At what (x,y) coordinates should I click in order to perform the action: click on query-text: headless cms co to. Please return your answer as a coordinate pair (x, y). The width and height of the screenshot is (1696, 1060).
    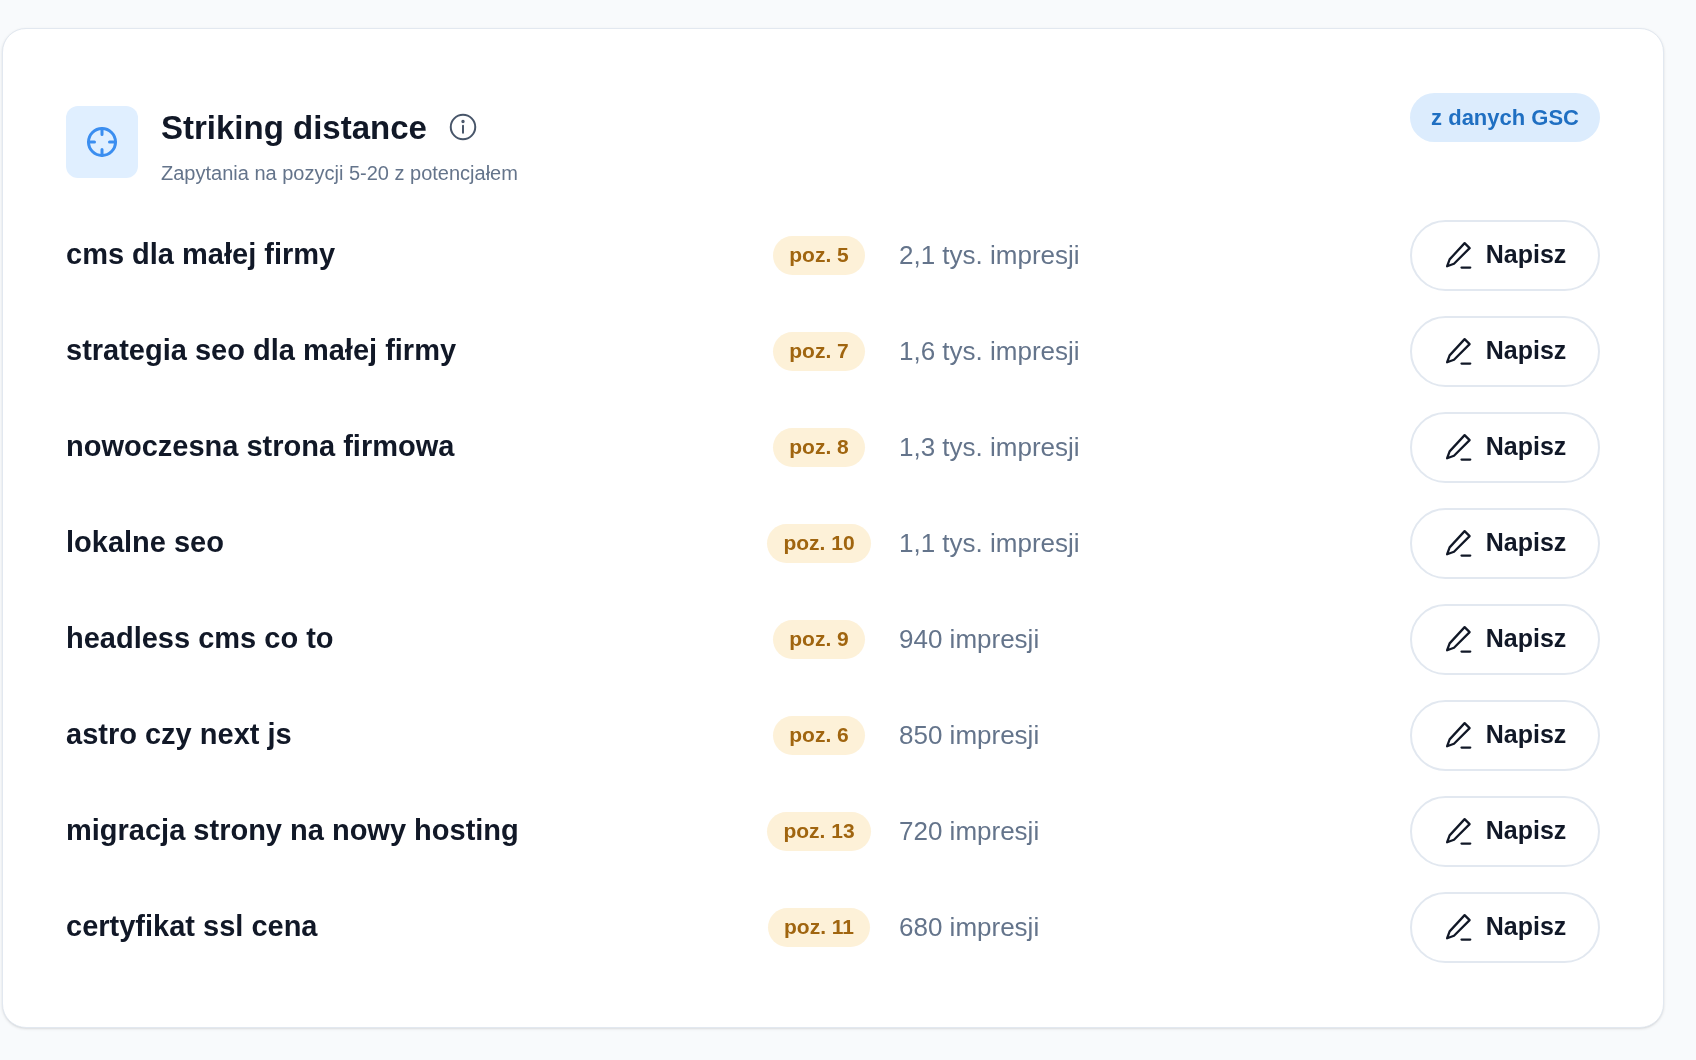
    Looking at the image, I should click on (200, 639).